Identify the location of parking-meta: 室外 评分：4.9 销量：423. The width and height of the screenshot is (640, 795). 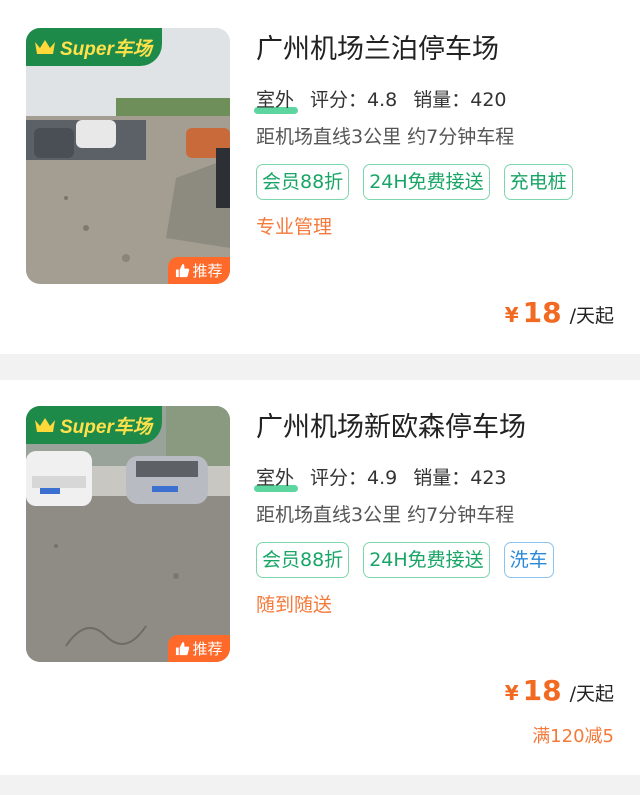
(435, 476).